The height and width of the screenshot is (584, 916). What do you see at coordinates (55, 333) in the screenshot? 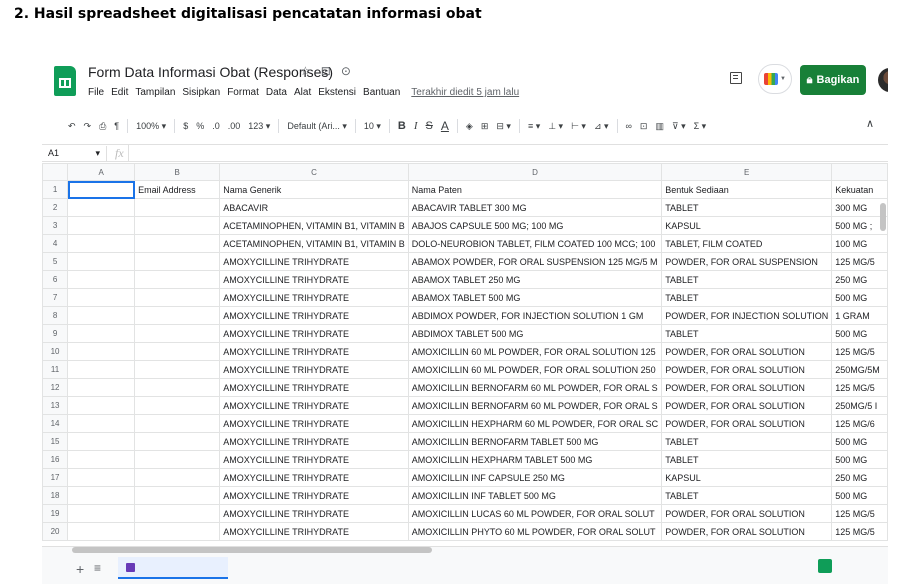
I see `row-header: 9` at bounding box center [55, 333].